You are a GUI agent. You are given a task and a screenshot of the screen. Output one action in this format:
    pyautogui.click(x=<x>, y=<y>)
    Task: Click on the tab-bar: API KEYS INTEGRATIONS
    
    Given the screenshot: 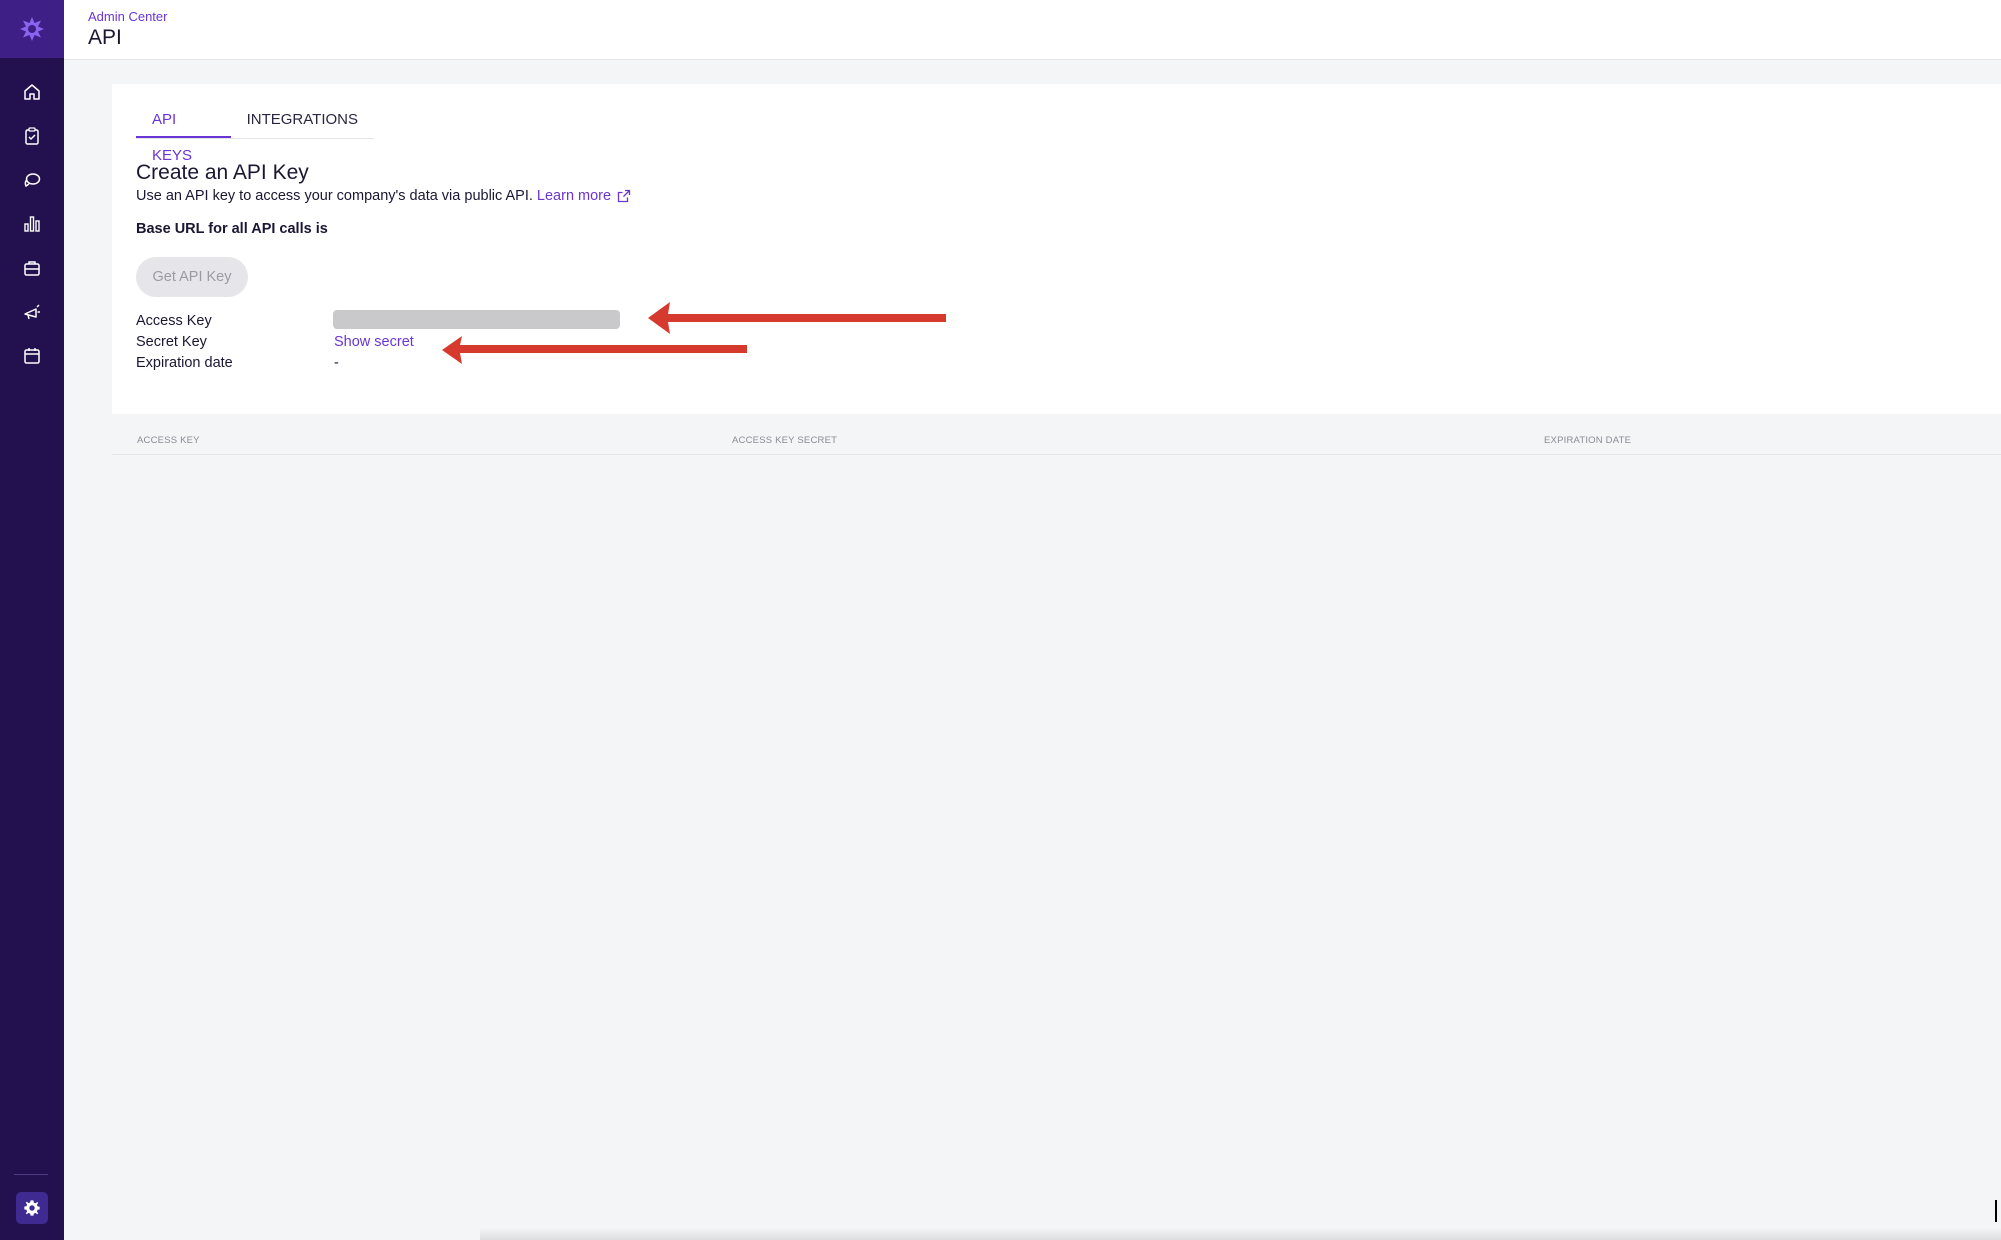 What is the action you would take?
    pyautogui.click(x=255, y=133)
    